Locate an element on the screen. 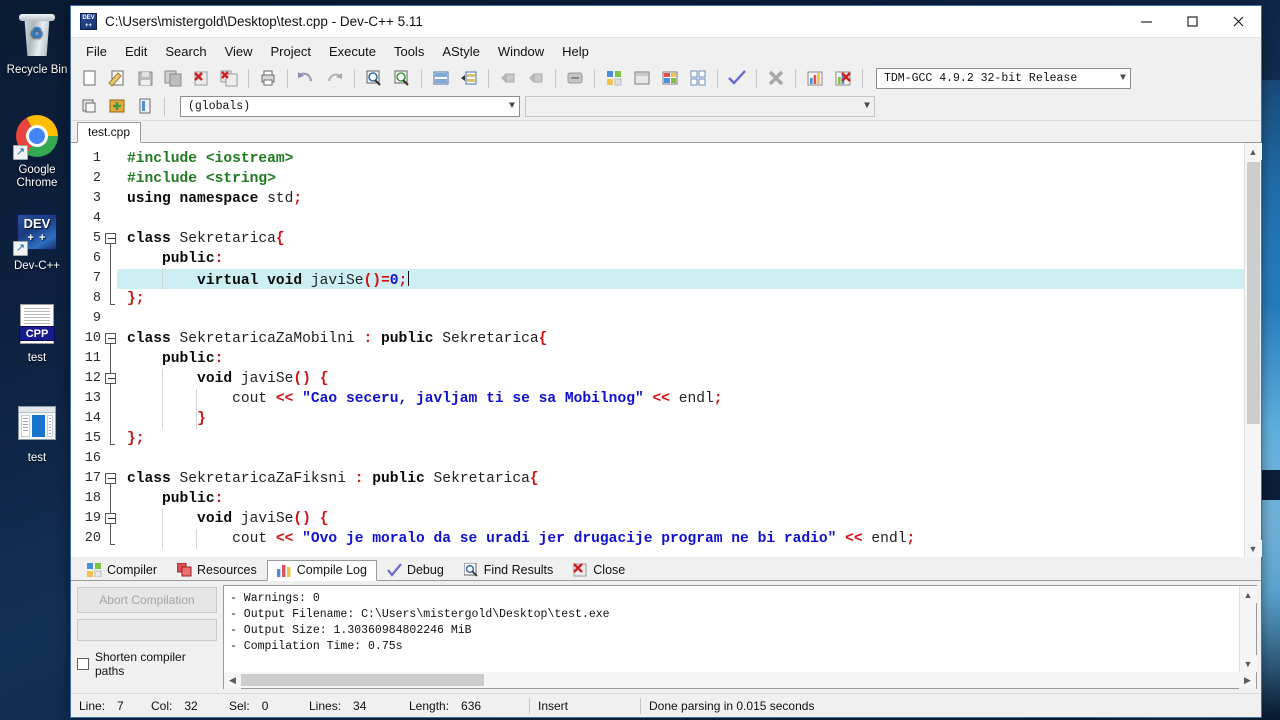  close-all-icon is located at coordinates (229, 78).